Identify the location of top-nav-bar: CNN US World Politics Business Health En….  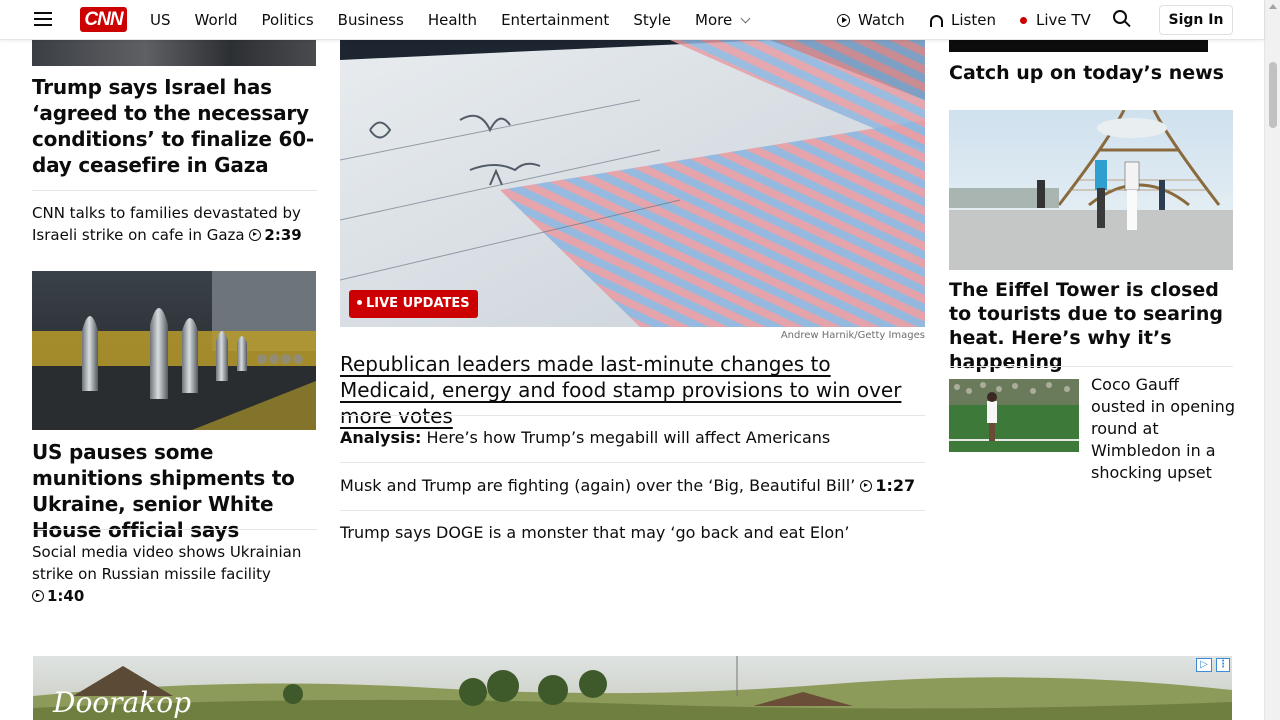
(632, 20).